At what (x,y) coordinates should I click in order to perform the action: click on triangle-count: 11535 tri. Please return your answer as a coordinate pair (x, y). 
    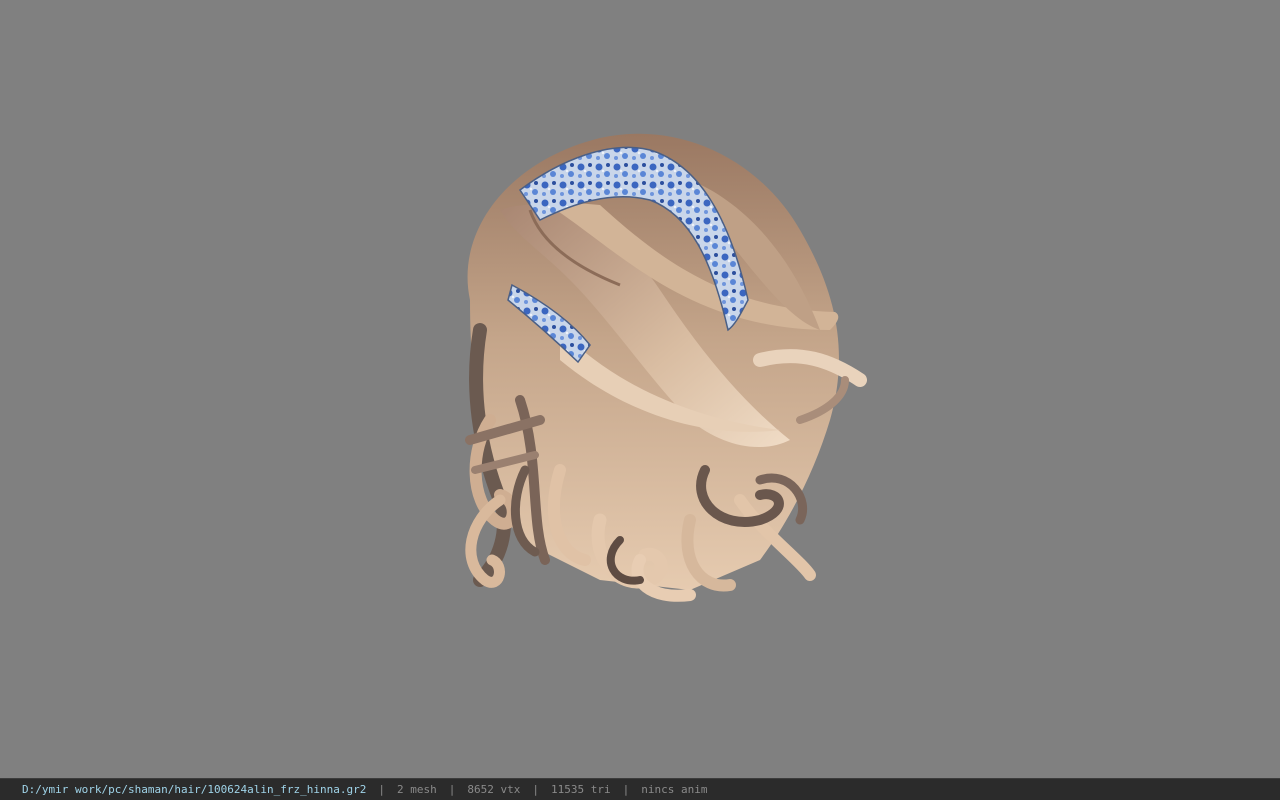
    Looking at the image, I should click on (580, 789).